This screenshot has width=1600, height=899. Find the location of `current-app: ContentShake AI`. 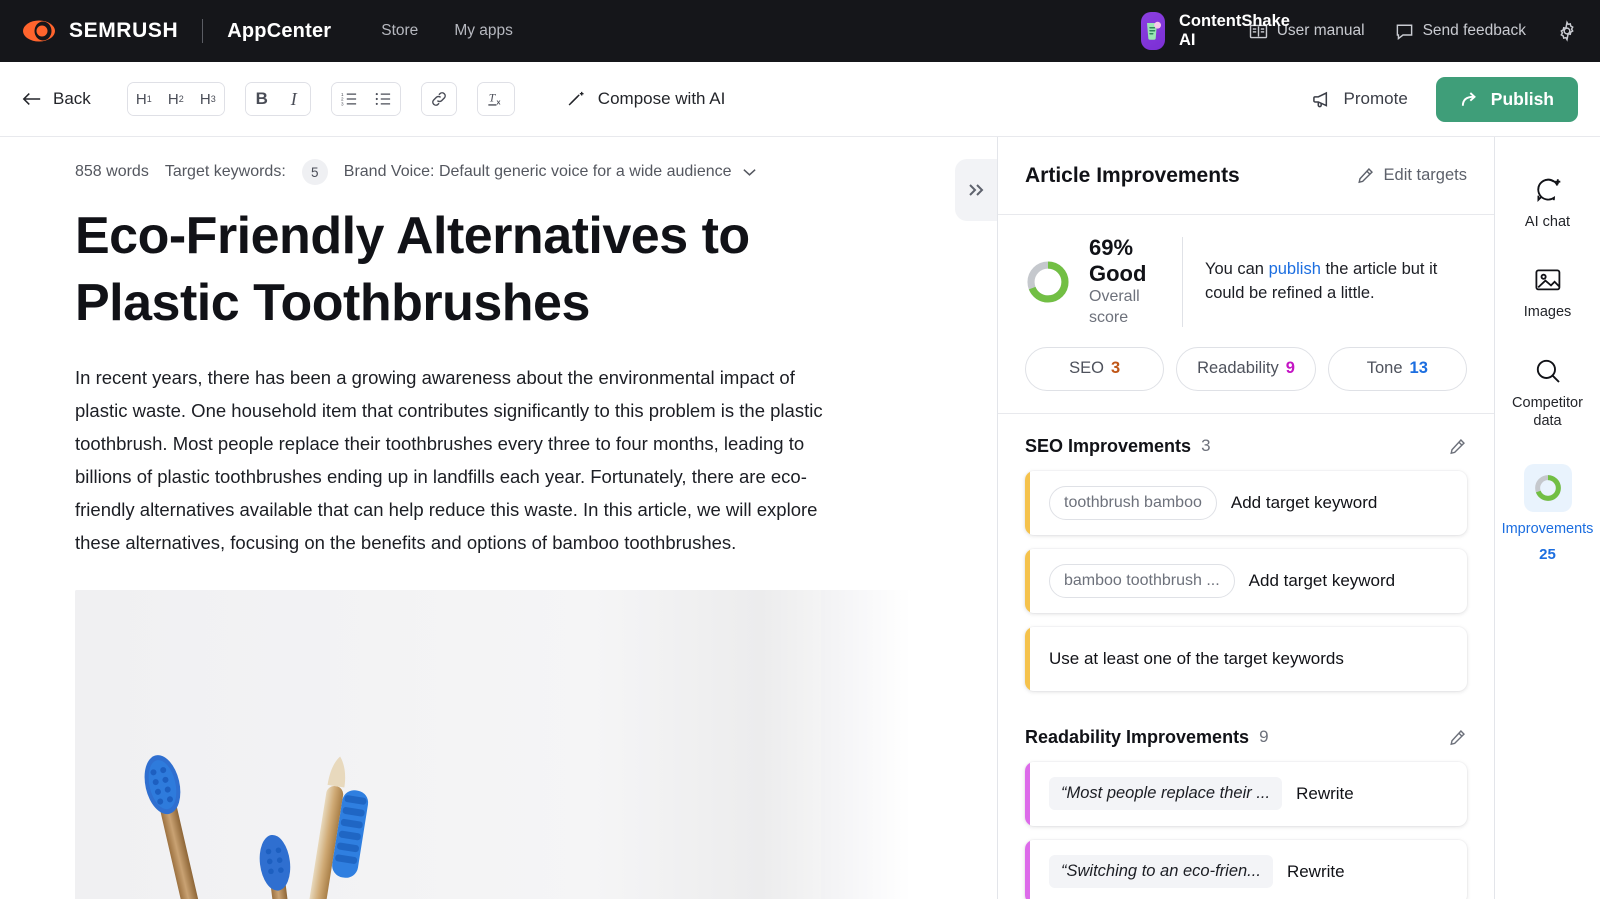

current-app: ContentShake AI is located at coordinates (874, 31).